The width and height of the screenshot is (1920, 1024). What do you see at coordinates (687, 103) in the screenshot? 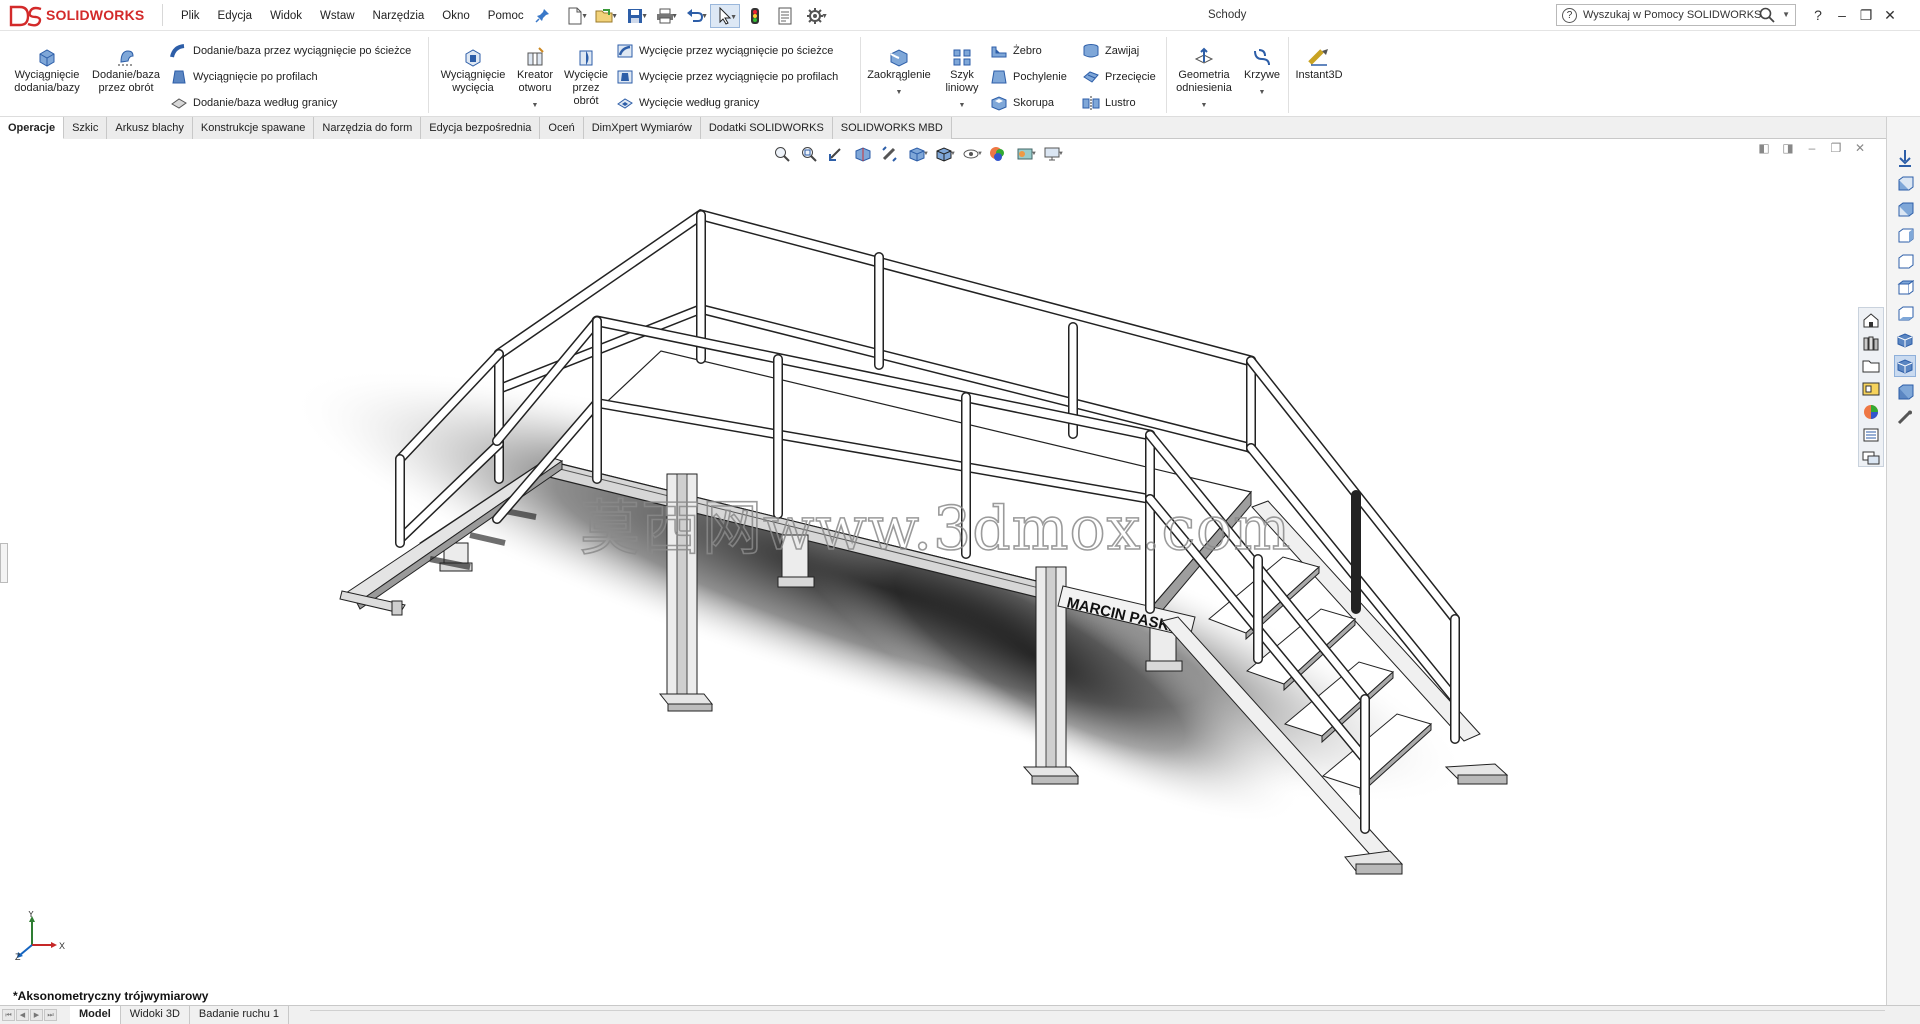
I see `boundary-cut-button: Wycięcie według granicy` at bounding box center [687, 103].